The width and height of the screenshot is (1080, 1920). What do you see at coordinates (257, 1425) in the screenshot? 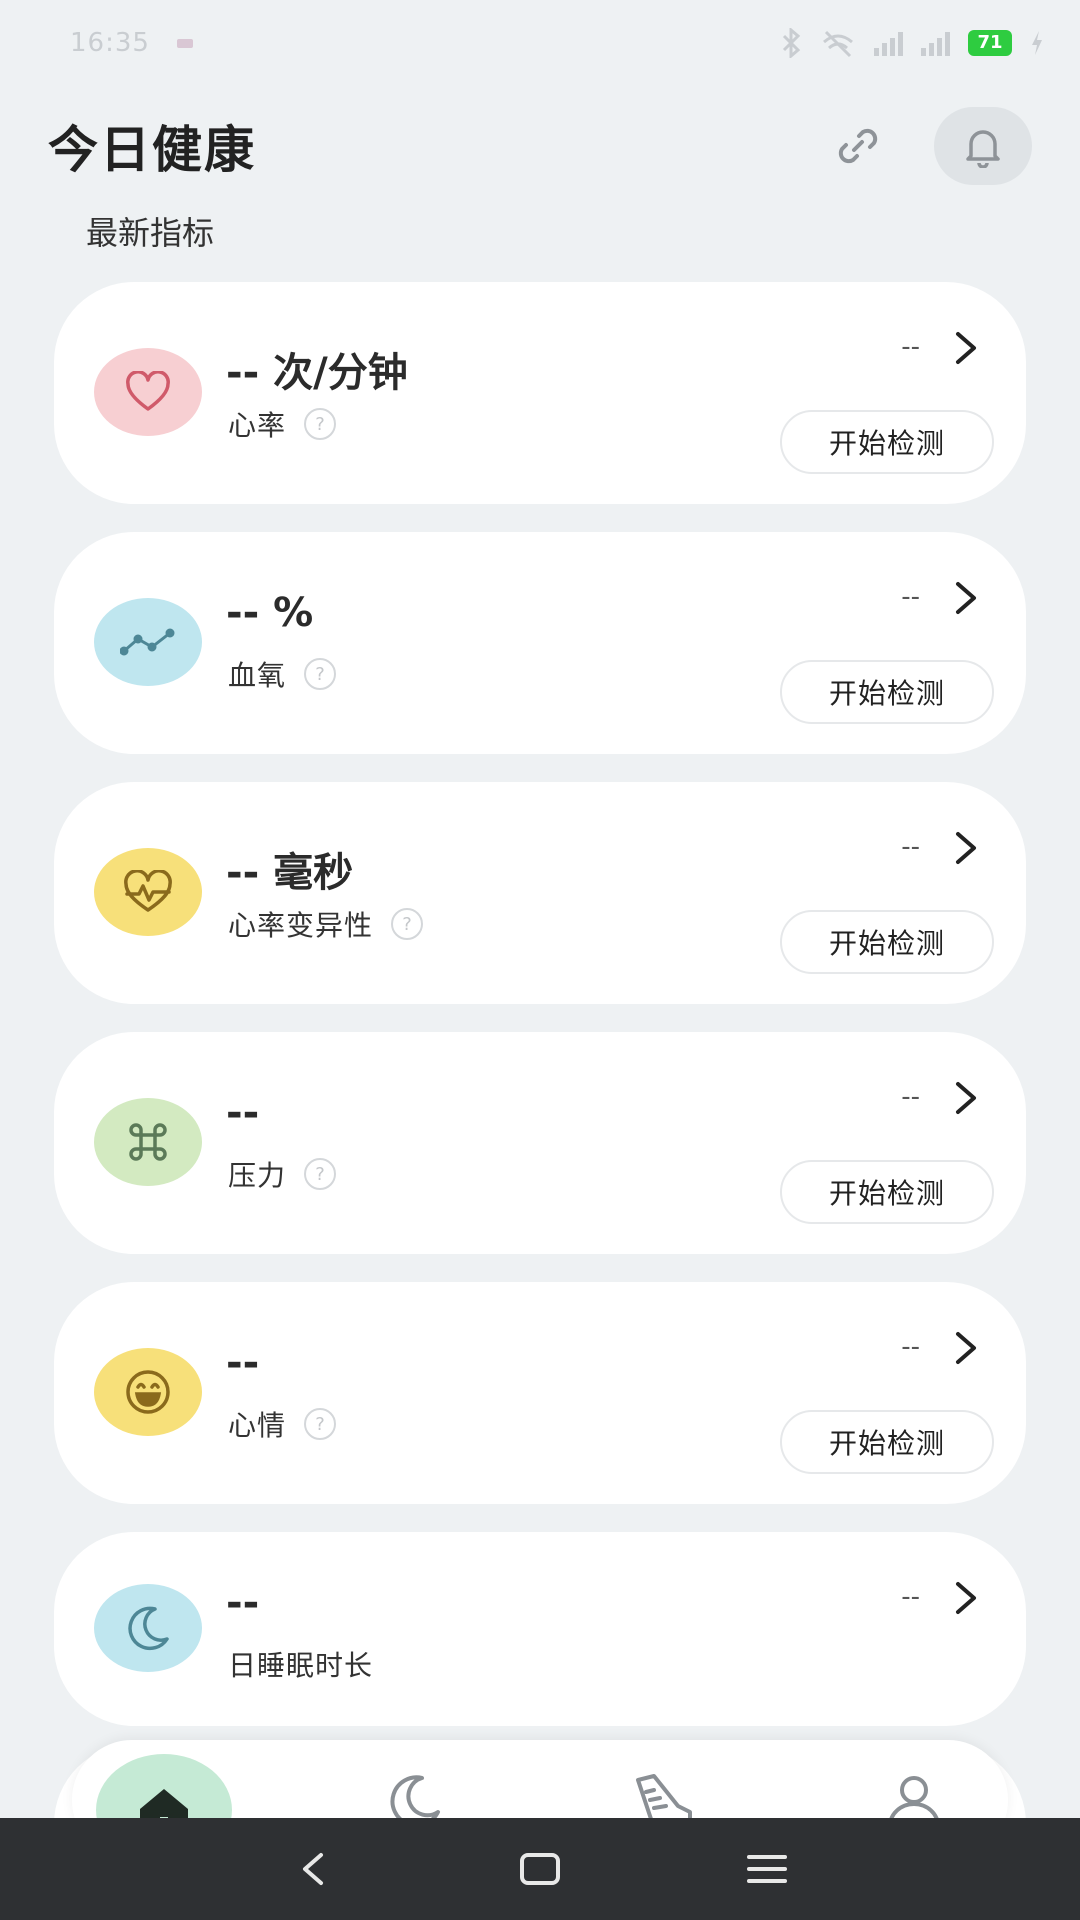
I see `metric-label: 心情` at bounding box center [257, 1425].